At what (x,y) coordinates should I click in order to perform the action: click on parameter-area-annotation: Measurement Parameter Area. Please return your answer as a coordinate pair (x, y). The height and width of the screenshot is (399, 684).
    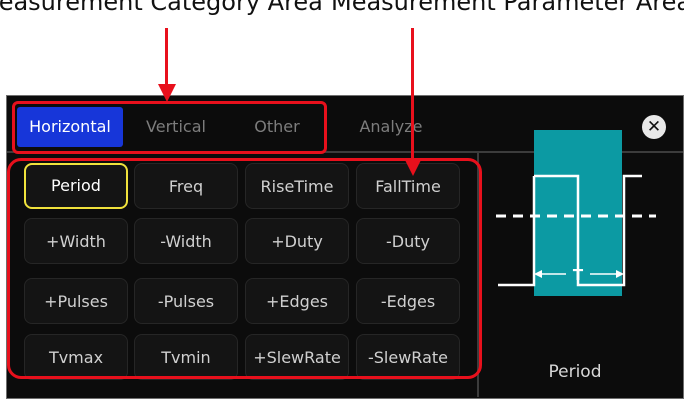
    Looking at the image, I should click on (507, 8).